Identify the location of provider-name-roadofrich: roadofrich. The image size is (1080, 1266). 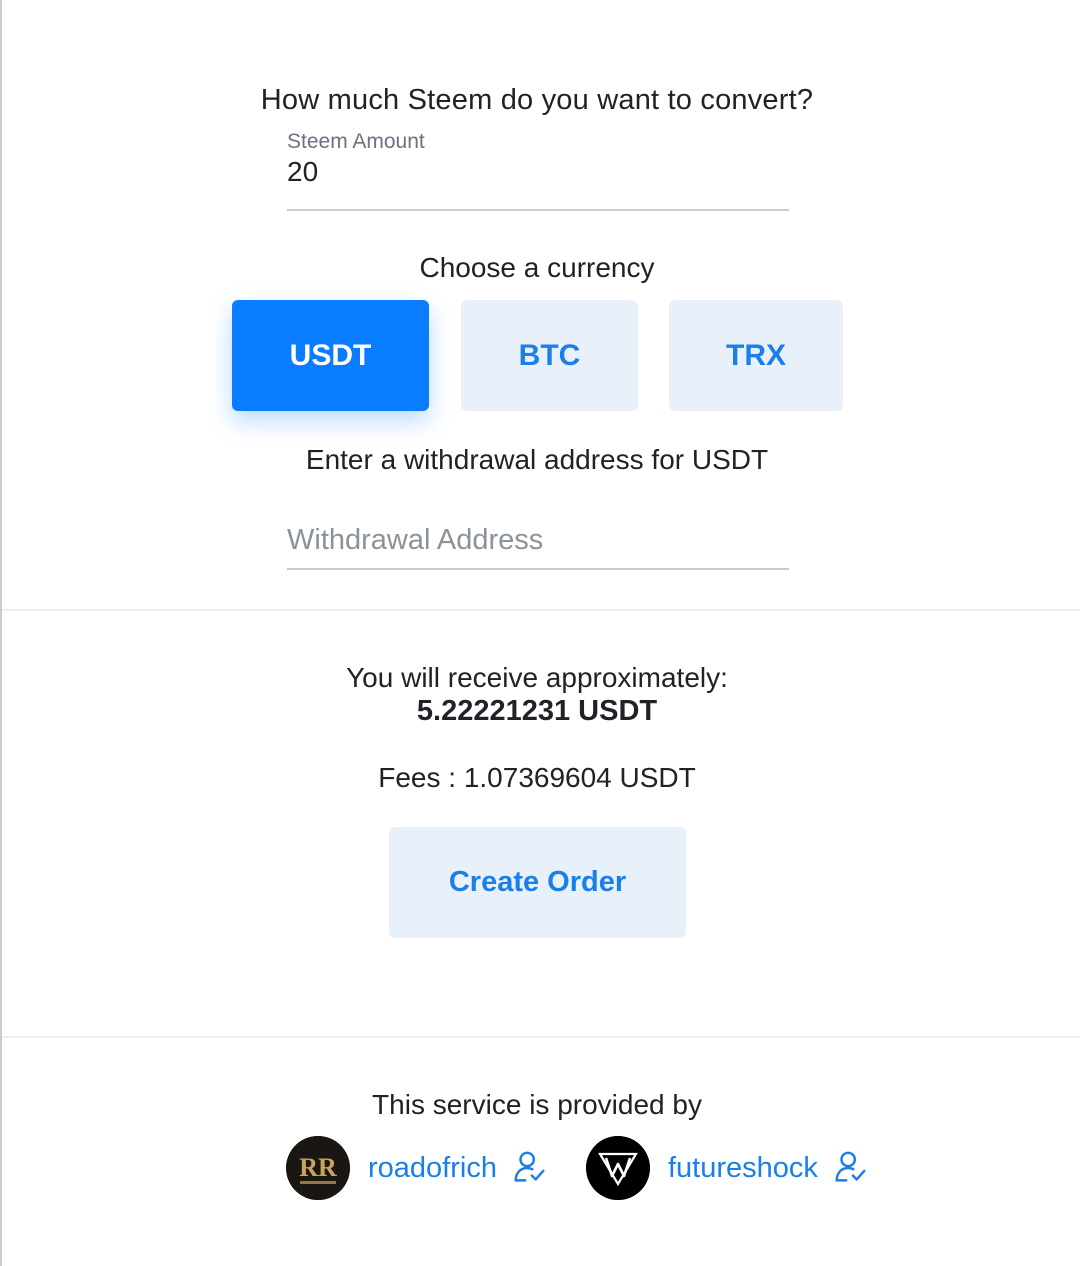
(432, 1168).